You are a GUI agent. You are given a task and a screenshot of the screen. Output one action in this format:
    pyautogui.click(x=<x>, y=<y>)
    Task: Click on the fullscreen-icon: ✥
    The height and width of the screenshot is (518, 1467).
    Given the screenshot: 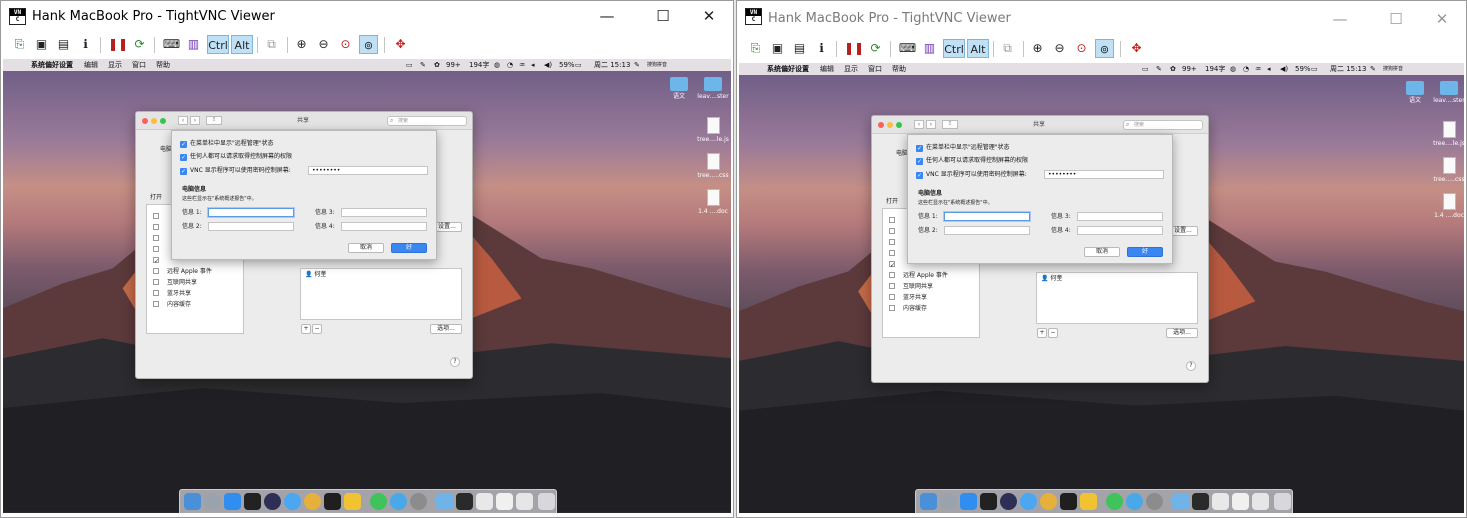 What is the action you would take?
    pyautogui.click(x=1136, y=48)
    